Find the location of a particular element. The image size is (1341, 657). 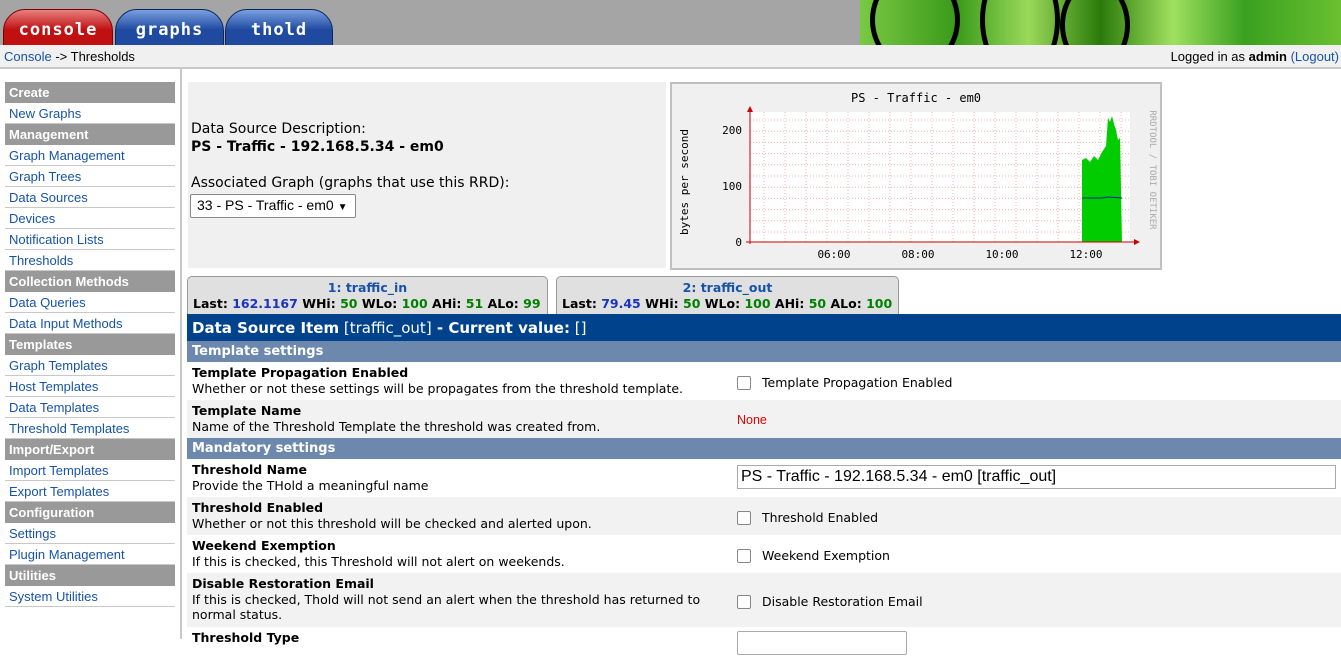

ahi-label: AHi: is located at coordinates (447, 303).